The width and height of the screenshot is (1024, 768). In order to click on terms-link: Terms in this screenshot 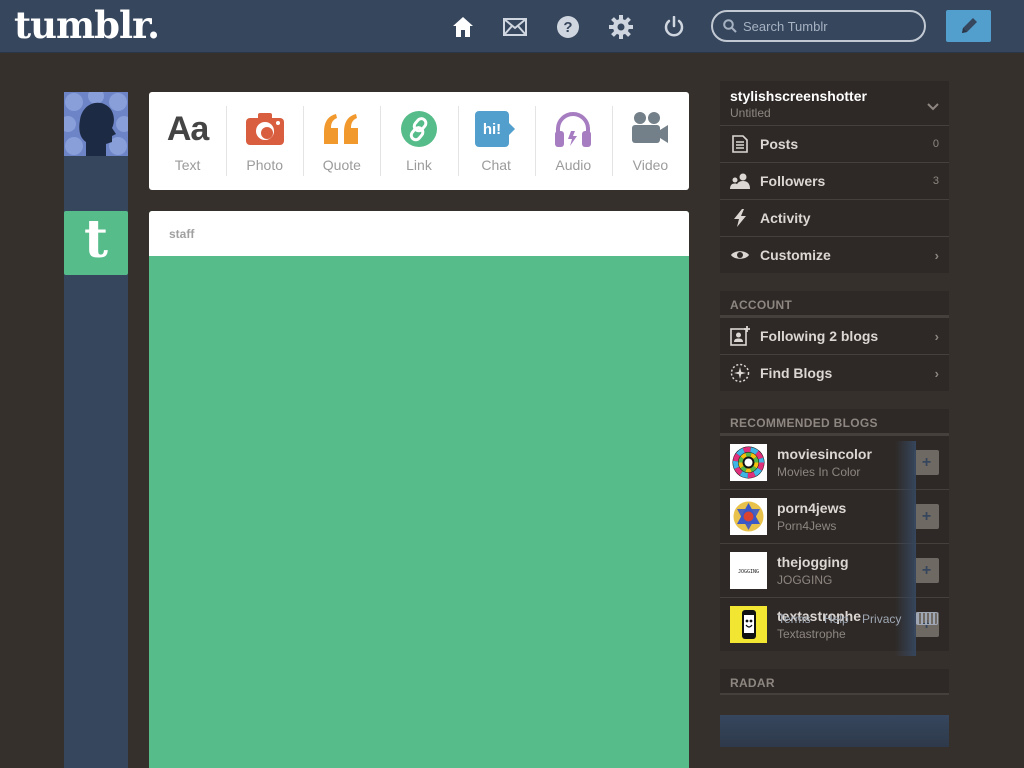, I will do `click(794, 619)`.